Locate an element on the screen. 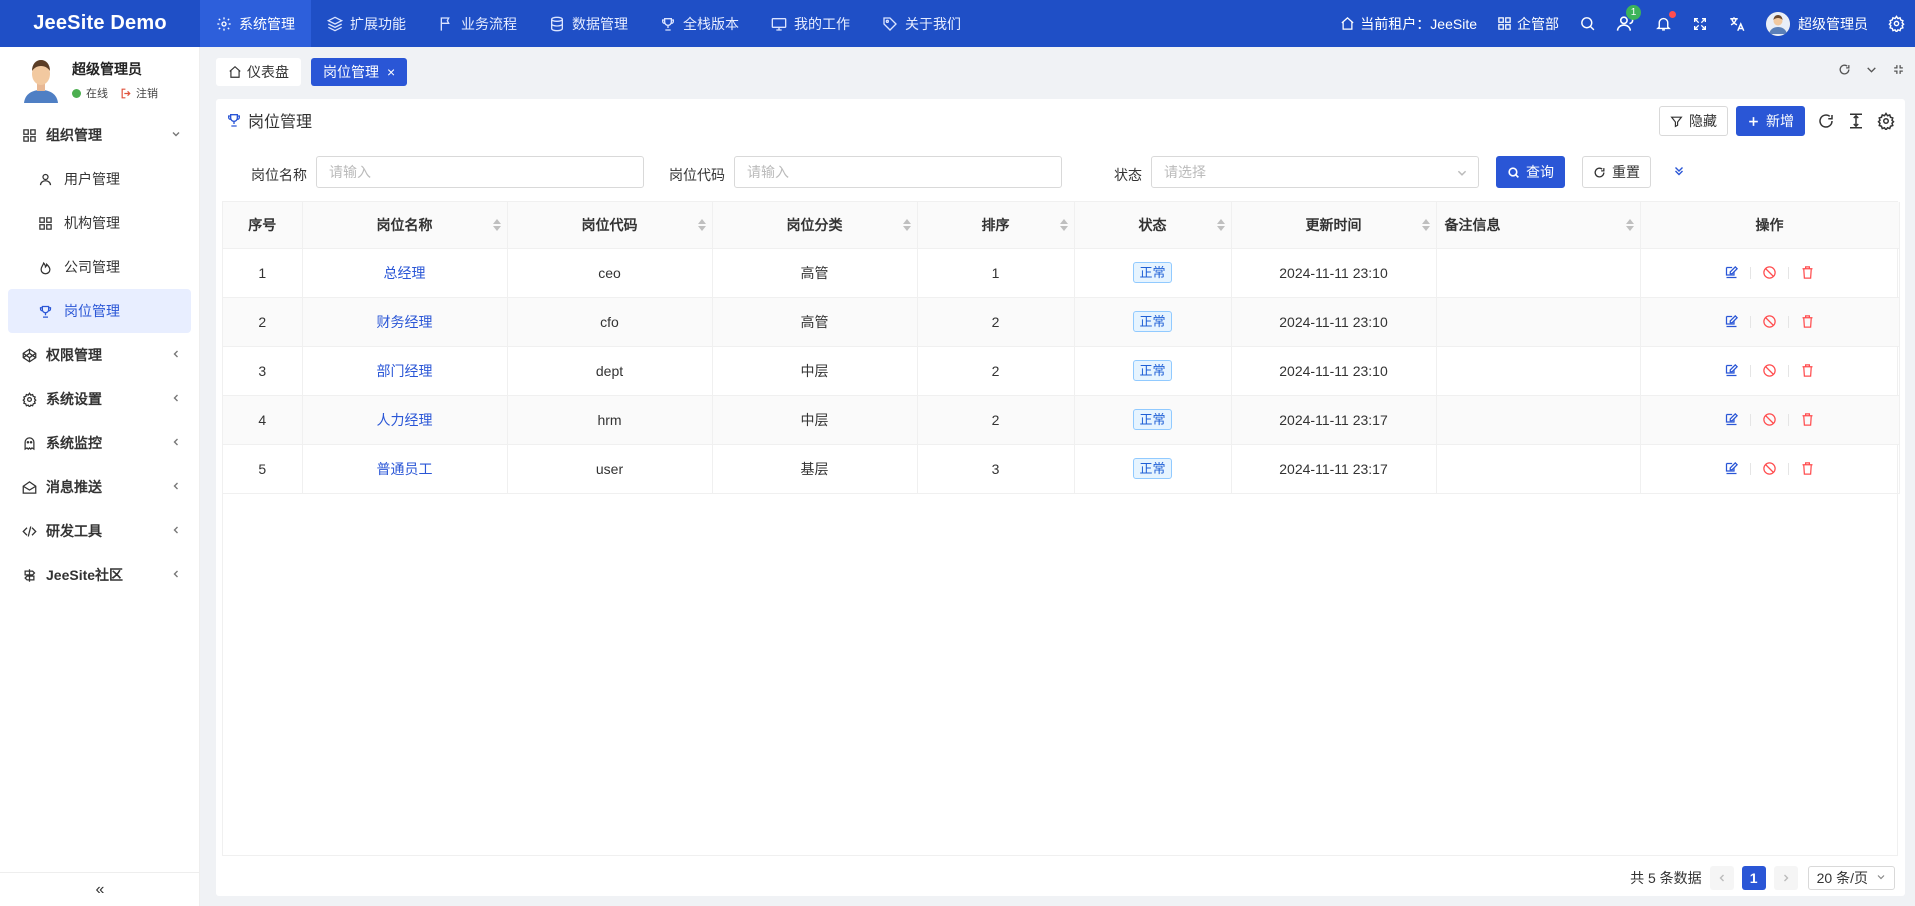 This screenshot has width=1915, height=906. column-header-sort: 排序 is located at coordinates (996, 225).